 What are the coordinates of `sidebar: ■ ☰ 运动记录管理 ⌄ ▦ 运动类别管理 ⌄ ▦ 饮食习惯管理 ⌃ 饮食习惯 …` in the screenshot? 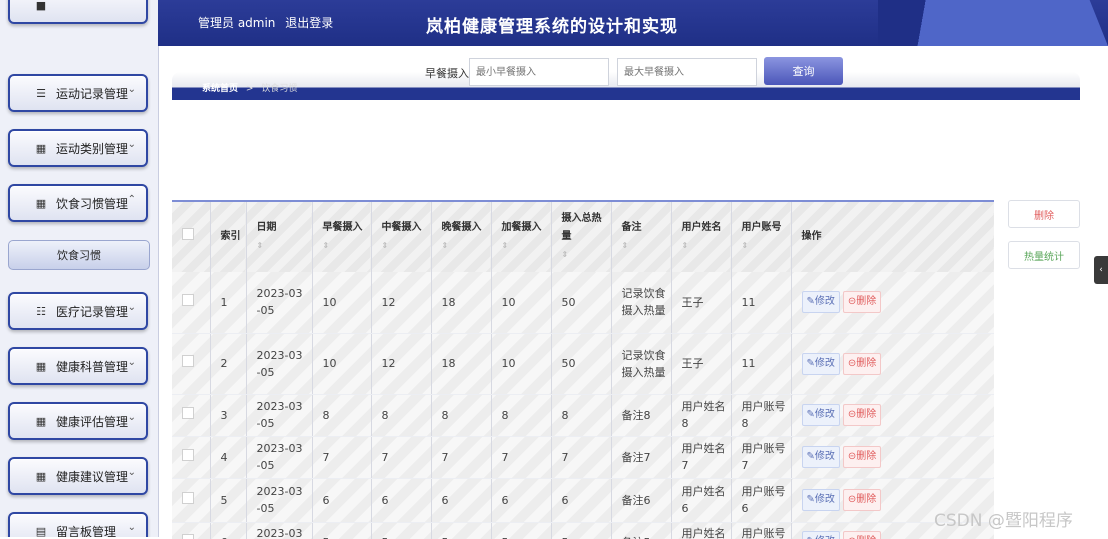 It's located at (79, 268).